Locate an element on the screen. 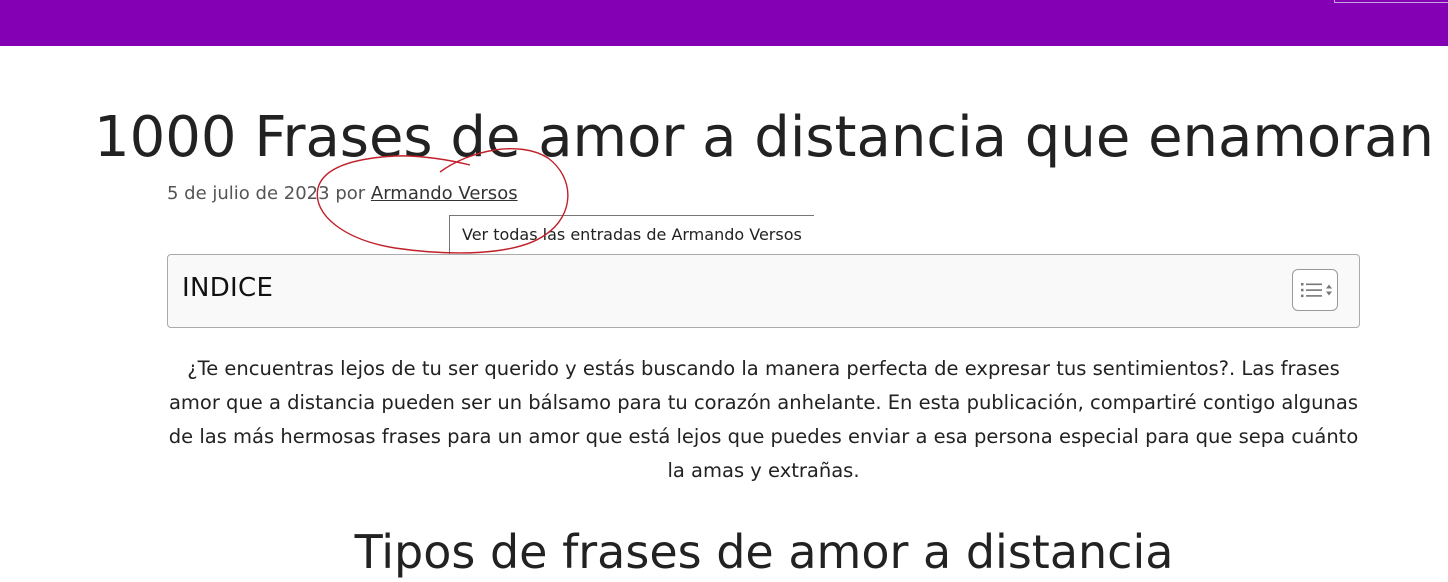  table-of-contents: INDICE is located at coordinates (763, 291).